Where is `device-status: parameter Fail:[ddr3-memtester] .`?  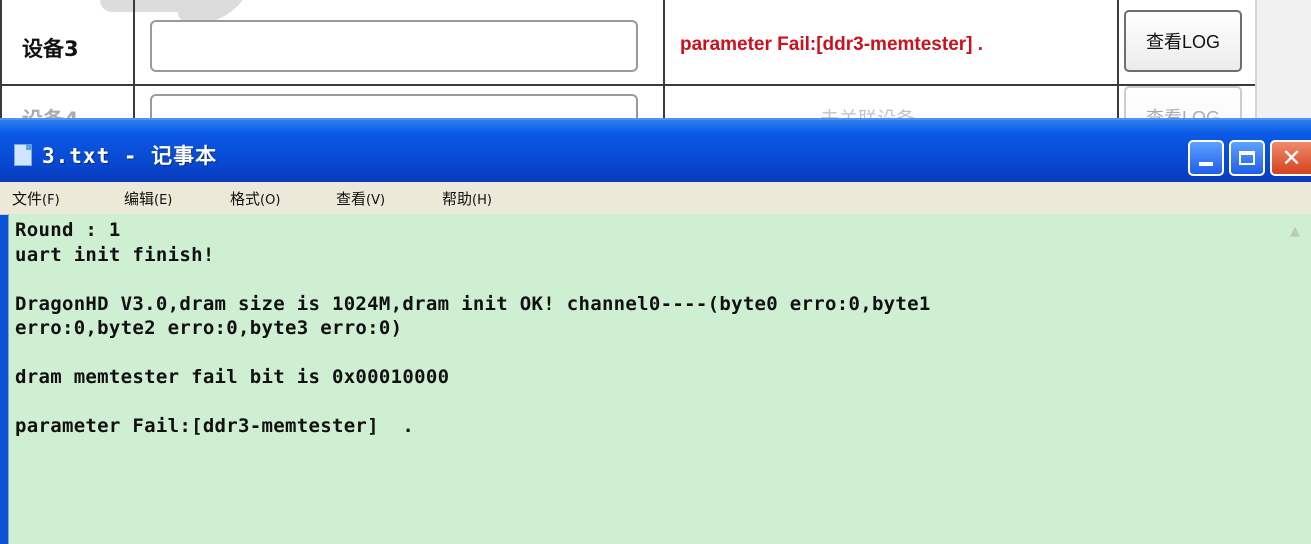 device-status: parameter Fail:[ddr3-memtester] . is located at coordinates (832, 44).